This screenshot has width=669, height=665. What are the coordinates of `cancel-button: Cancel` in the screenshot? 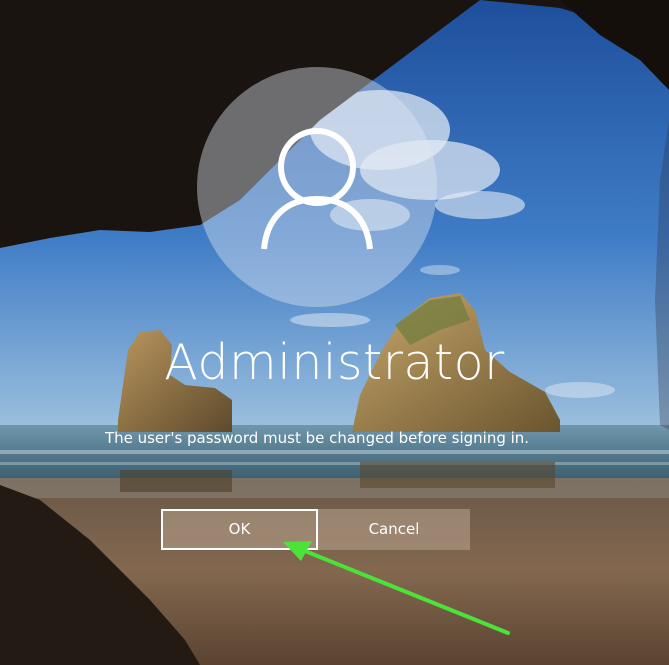 It's located at (394, 529).